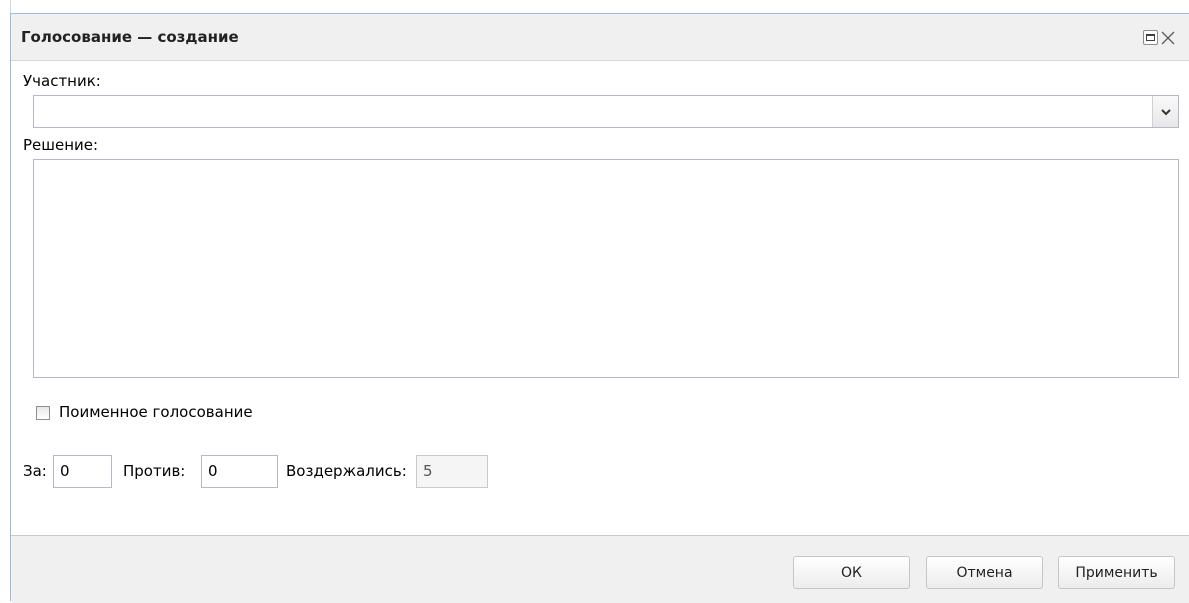 The width and height of the screenshot is (1189, 603). I want to click on votes-against-label: Против:, so click(154, 471).